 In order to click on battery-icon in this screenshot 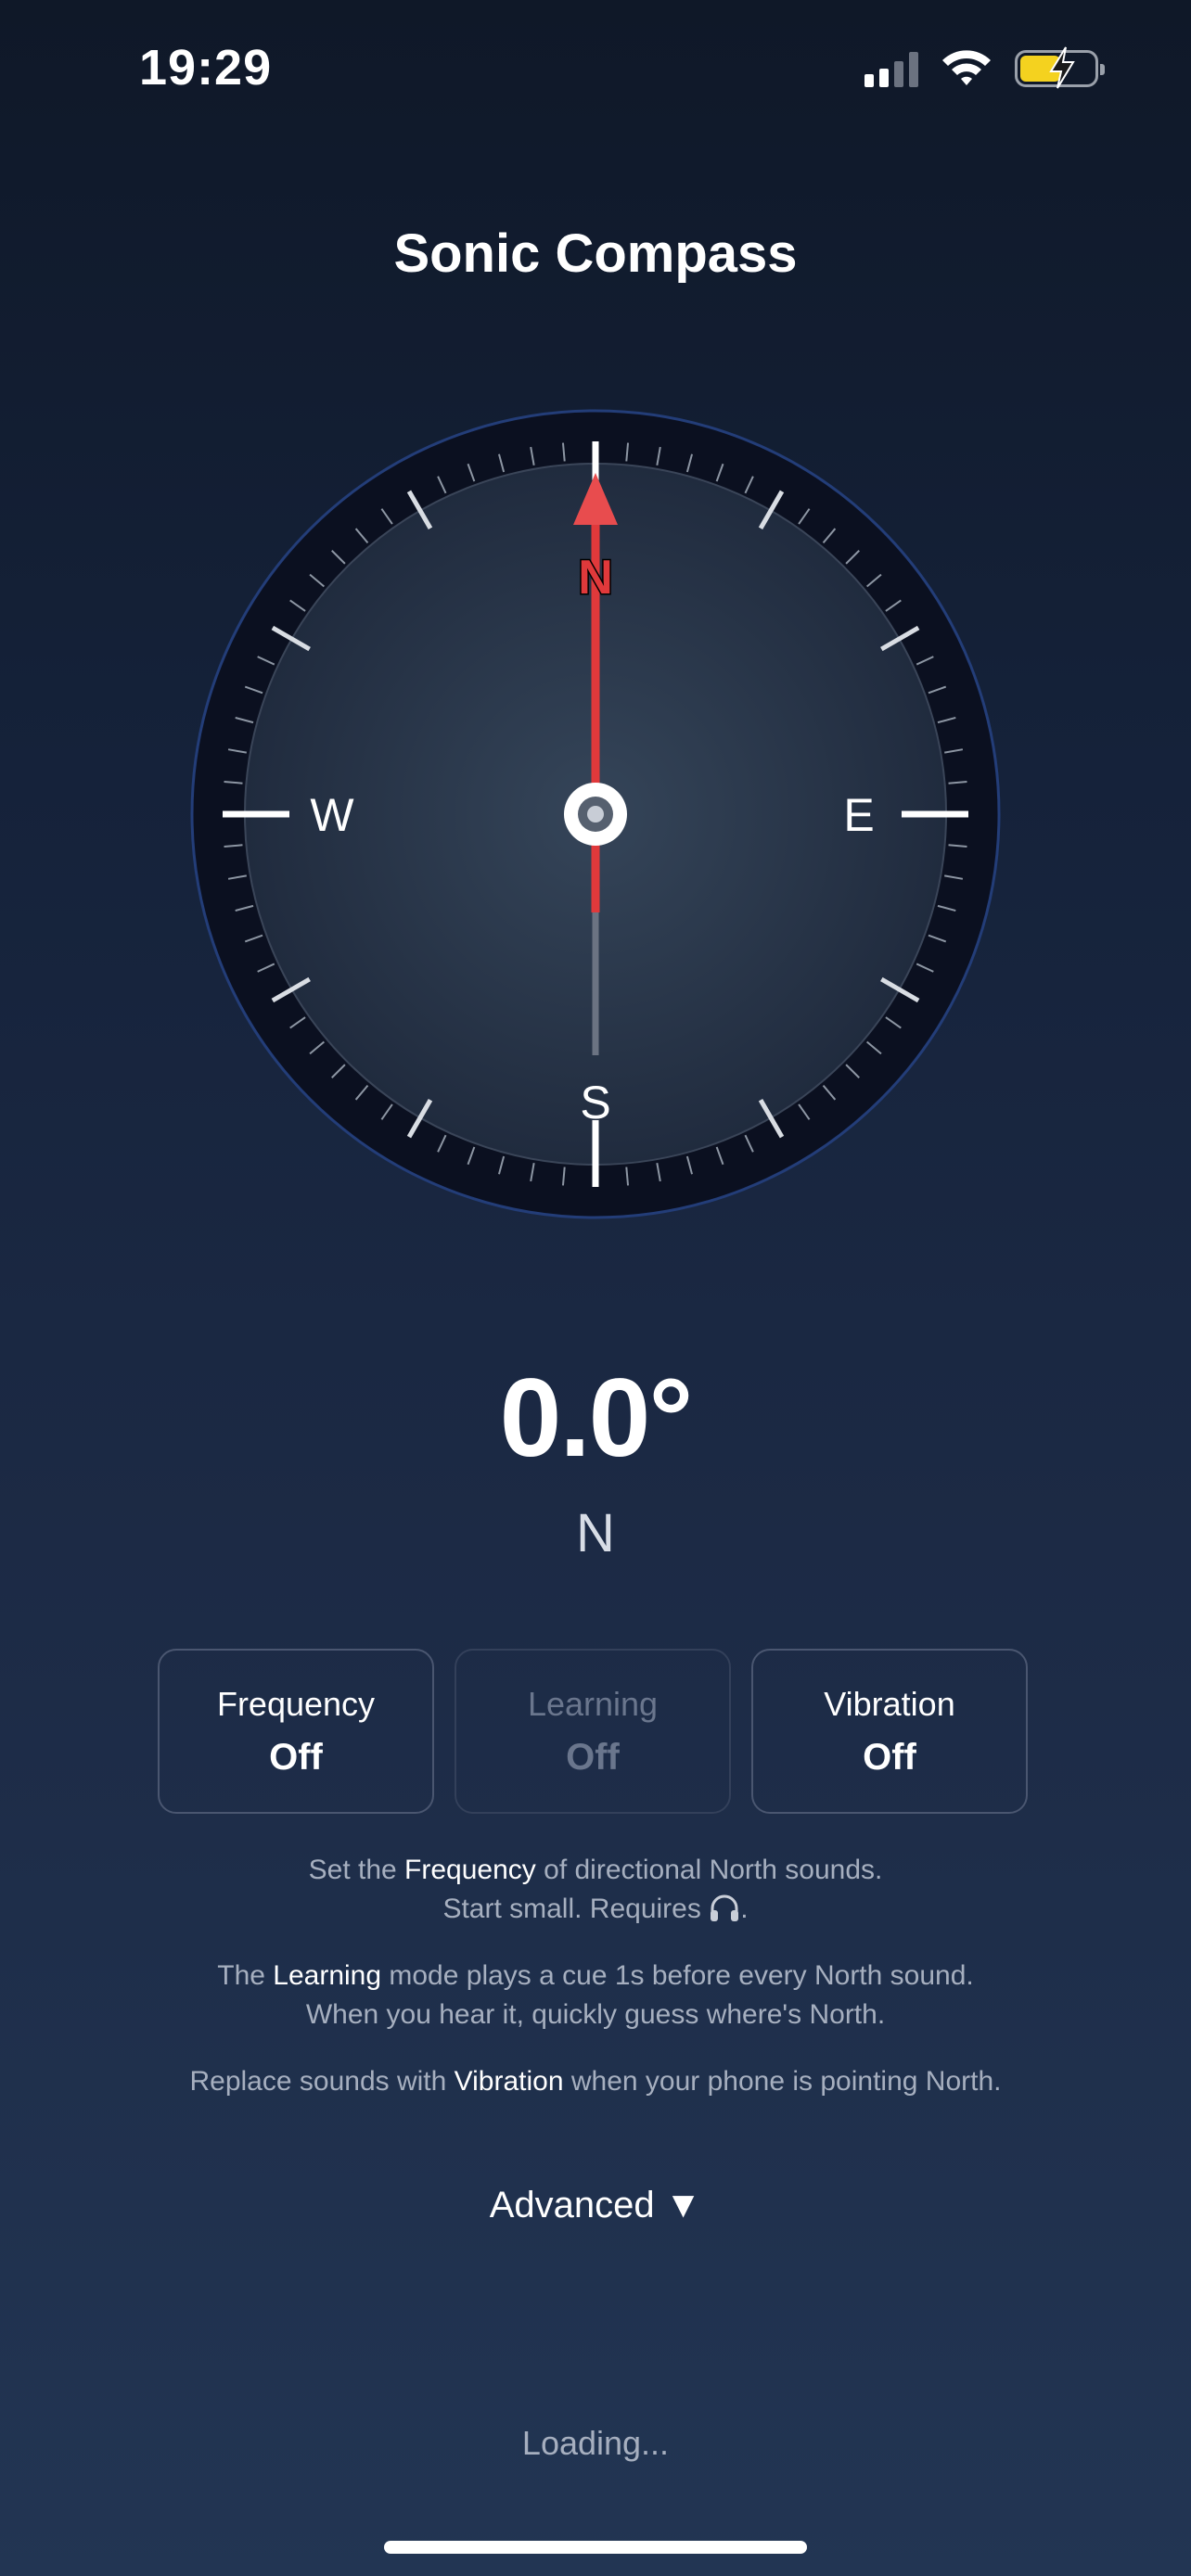, I will do `click(1060, 67)`.